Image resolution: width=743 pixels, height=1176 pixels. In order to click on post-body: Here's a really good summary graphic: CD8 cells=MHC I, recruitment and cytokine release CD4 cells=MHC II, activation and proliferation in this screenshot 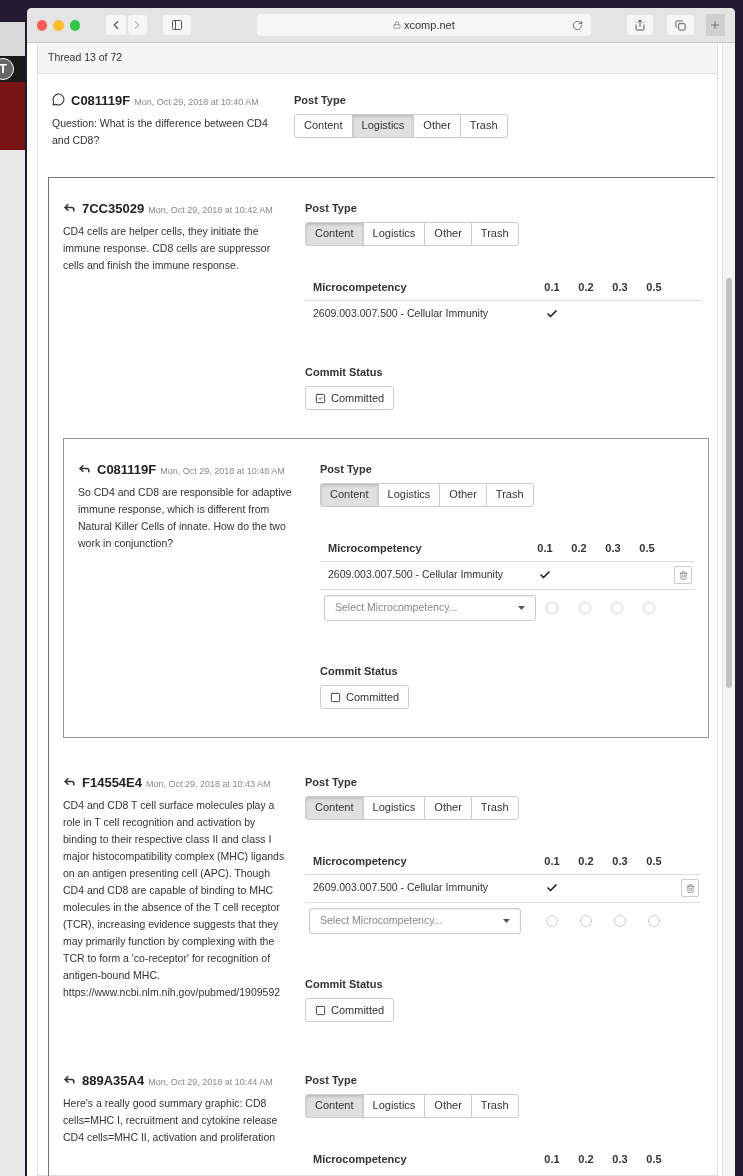, I will do `click(171, 1120)`.